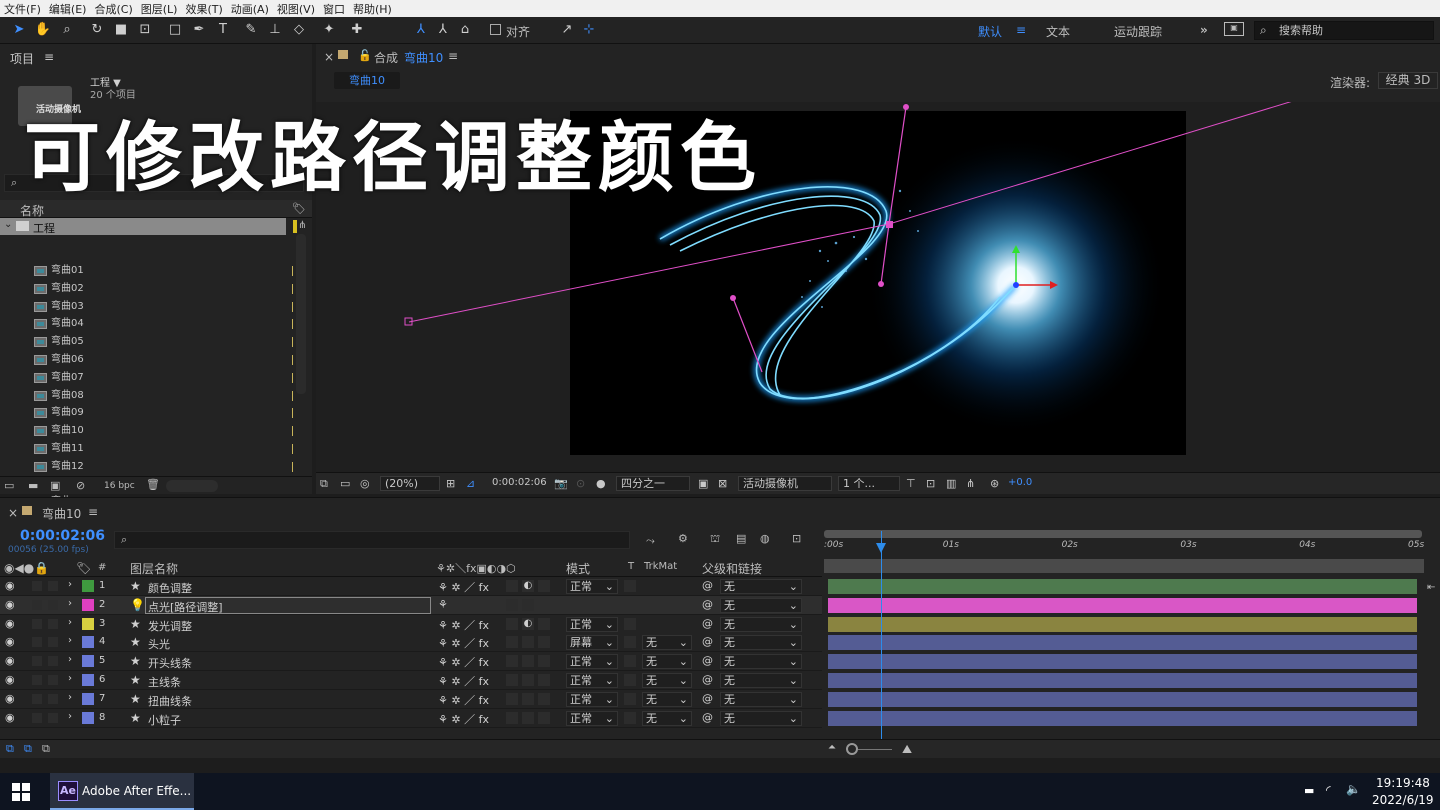 This screenshot has width=1440, height=810. Describe the element at coordinates (119, 486) in the screenshot. I see `bit-depth-button: 16 bpc` at that location.